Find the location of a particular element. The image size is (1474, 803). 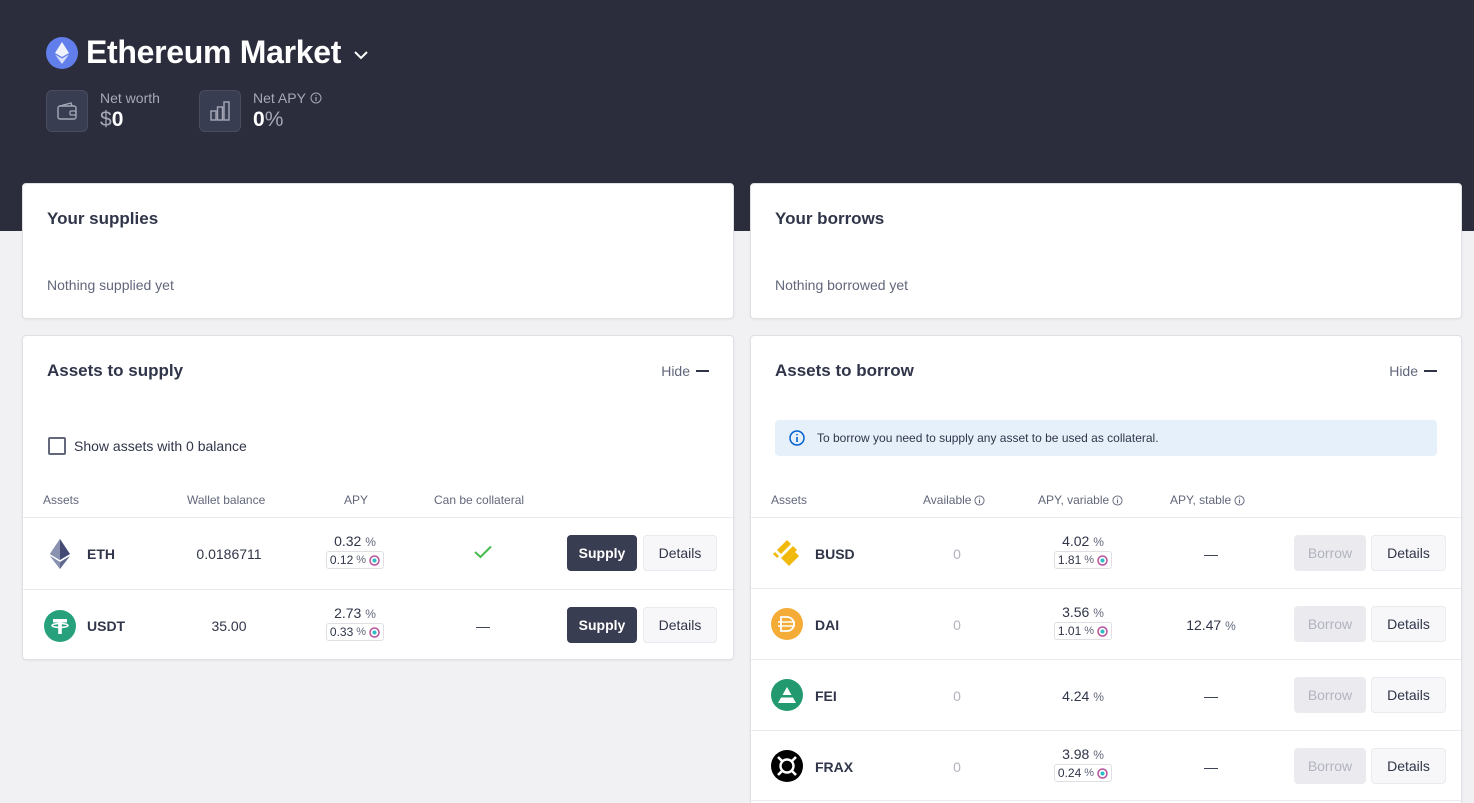

asset-symbol: FRAX is located at coordinates (834, 767).